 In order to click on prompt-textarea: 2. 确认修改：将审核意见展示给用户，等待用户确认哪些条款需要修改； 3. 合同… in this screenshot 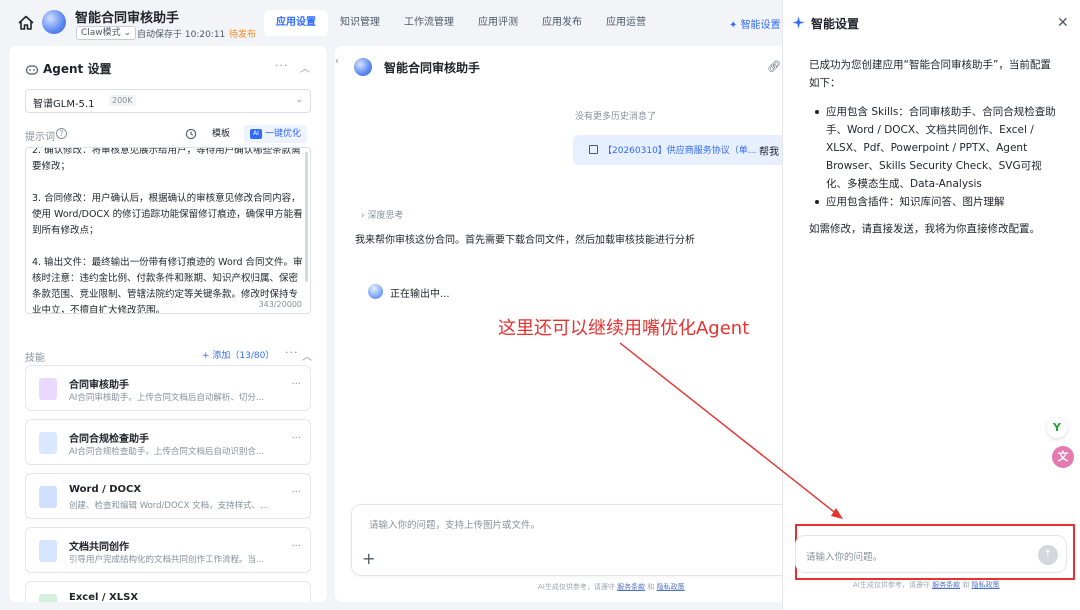, I will do `click(168, 230)`.